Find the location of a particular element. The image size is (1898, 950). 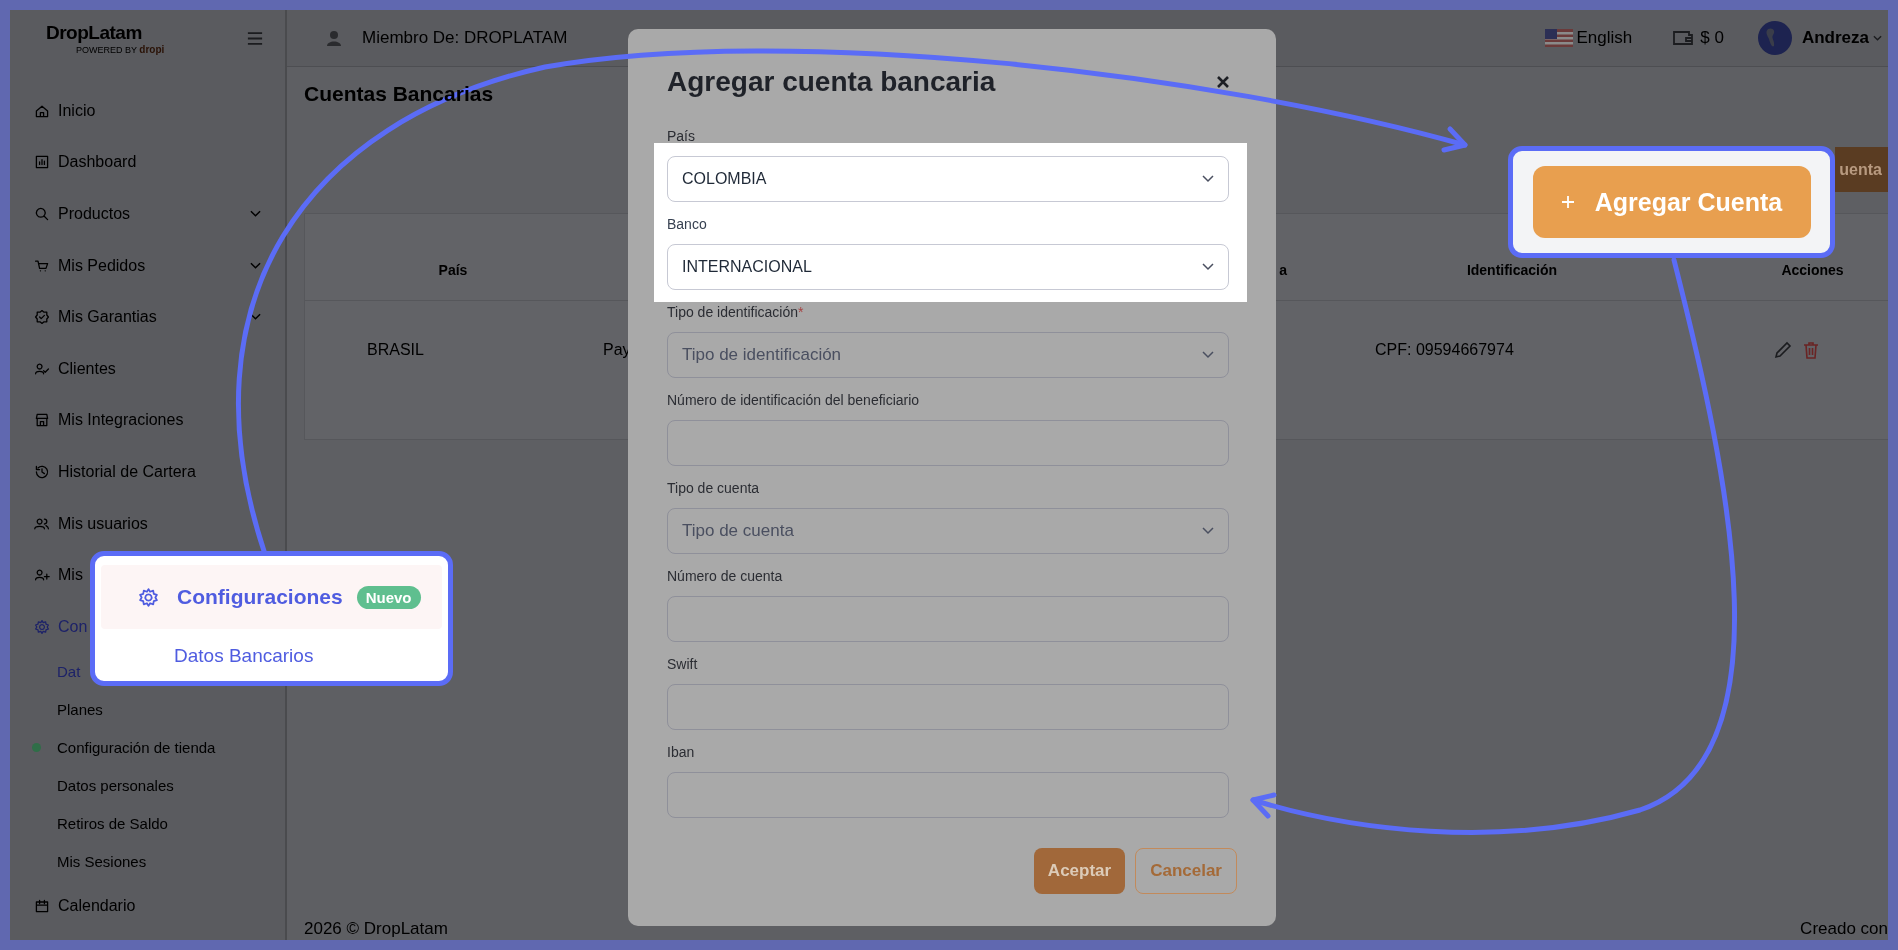

submenu-item: Datos Bancarios is located at coordinates (271, 656).